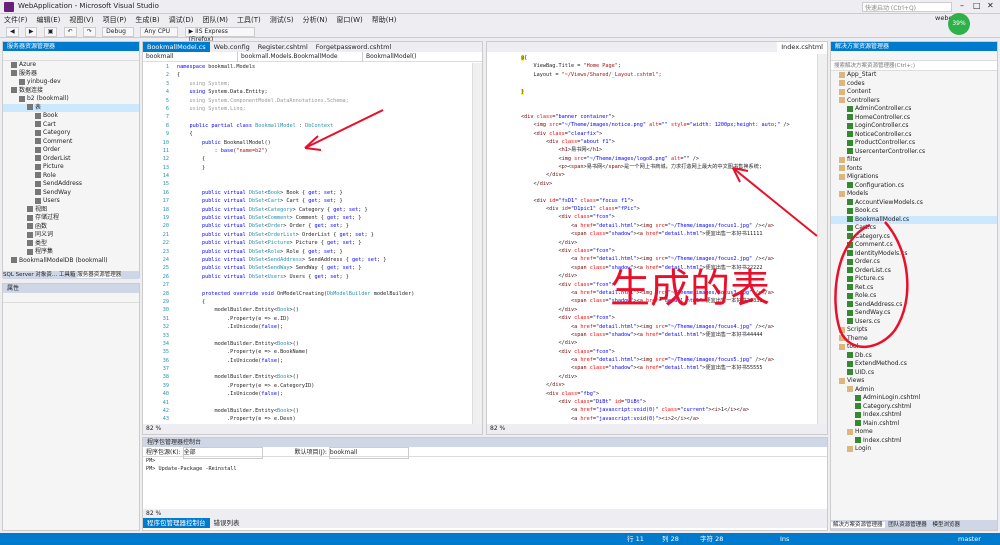 The height and width of the screenshot is (545, 1000). What do you see at coordinates (477, 243) in the screenshot?
I see `left-scrollbar` at bounding box center [477, 243].